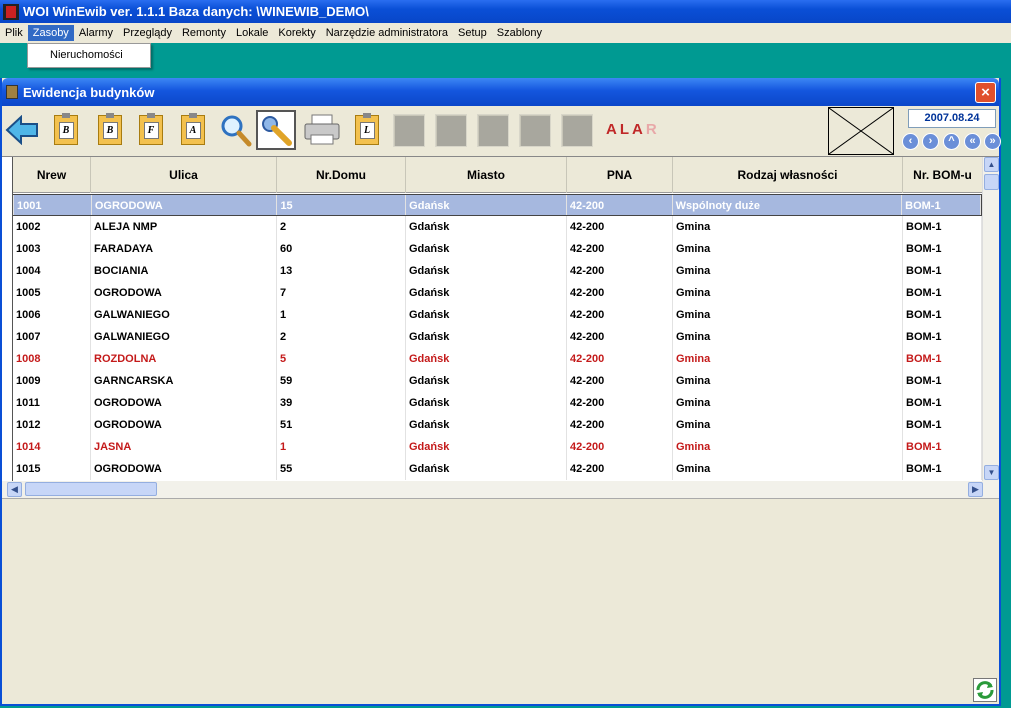 The image size is (1011, 708). I want to click on cell-nr: 2, so click(341, 337).